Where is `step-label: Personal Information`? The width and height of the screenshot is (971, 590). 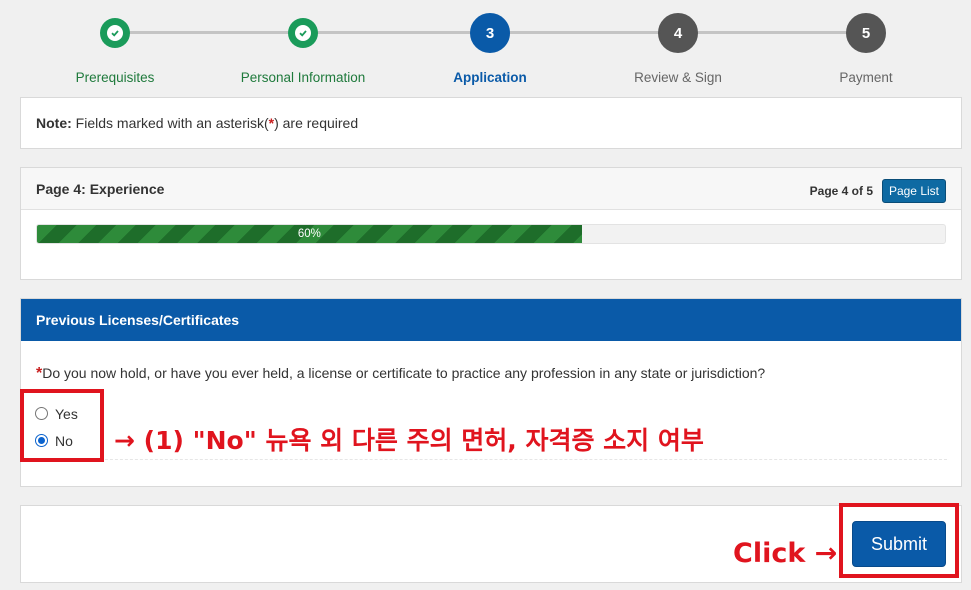
step-label: Personal Information is located at coordinates (303, 77).